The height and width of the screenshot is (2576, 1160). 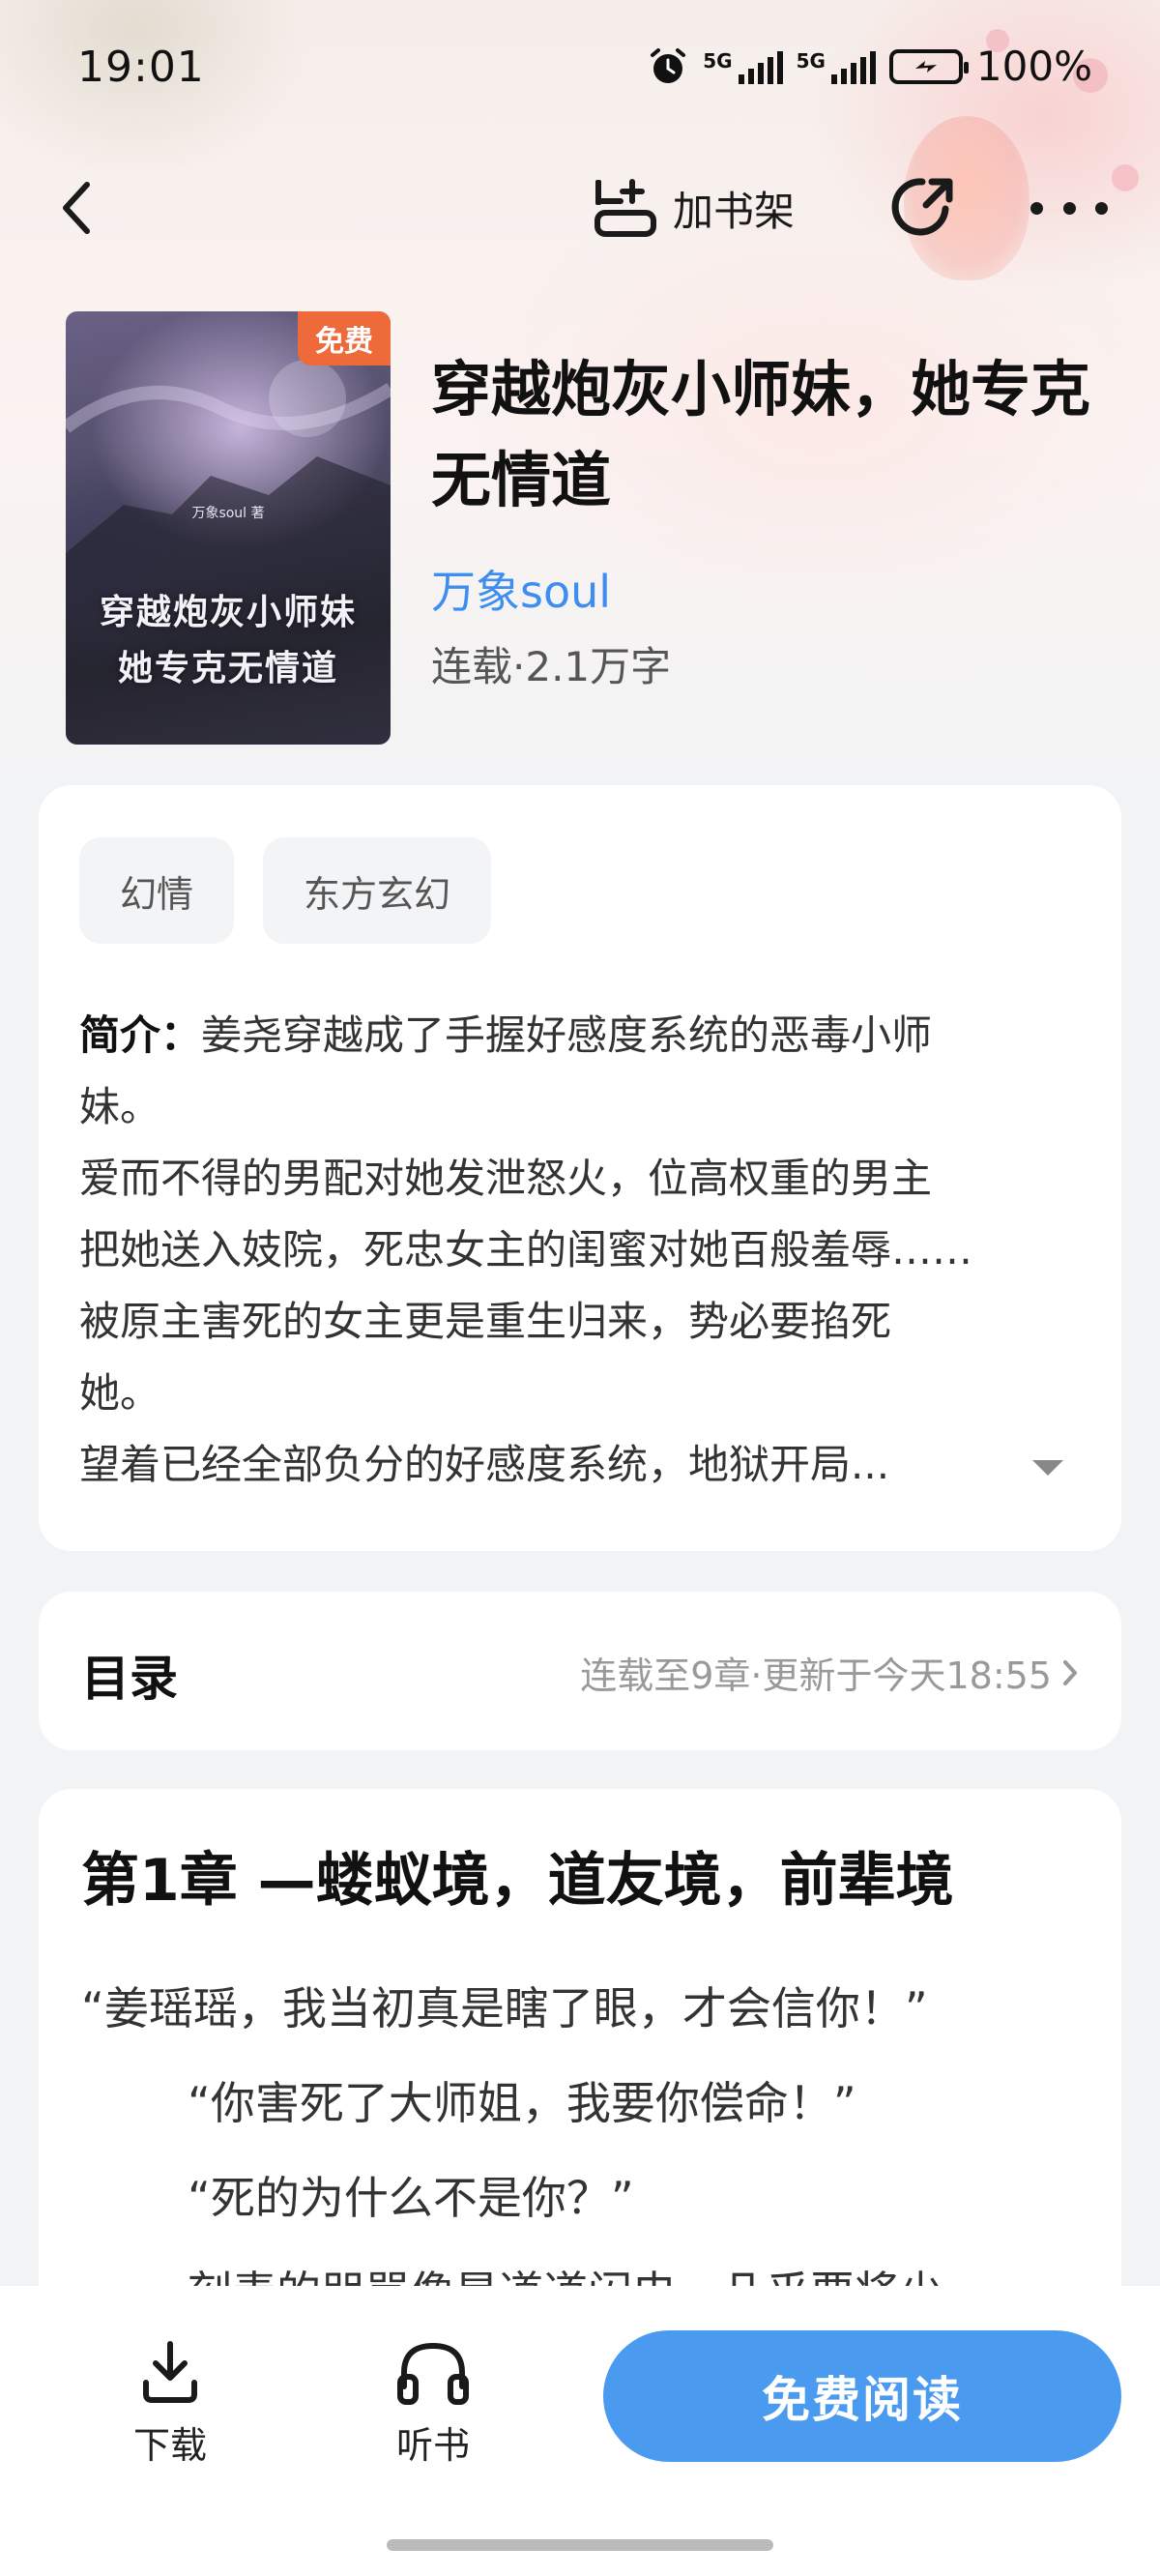 What do you see at coordinates (735, 211) in the screenshot?
I see `add-to-shelf-label: 加书架` at bounding box center [735, 211].